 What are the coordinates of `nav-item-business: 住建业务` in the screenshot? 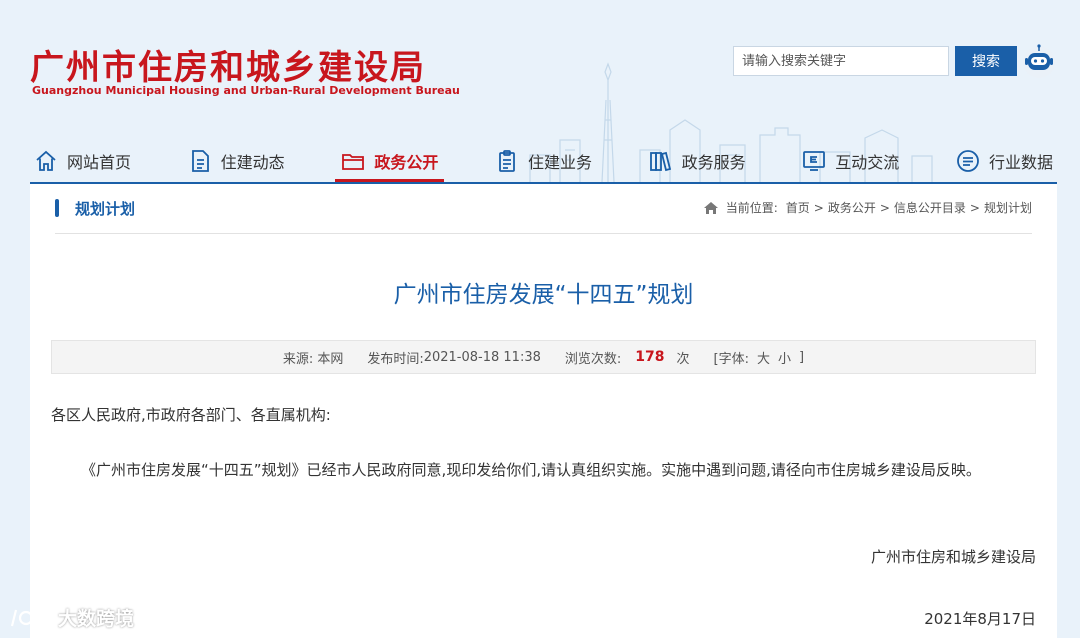 It's located at (543, 161).